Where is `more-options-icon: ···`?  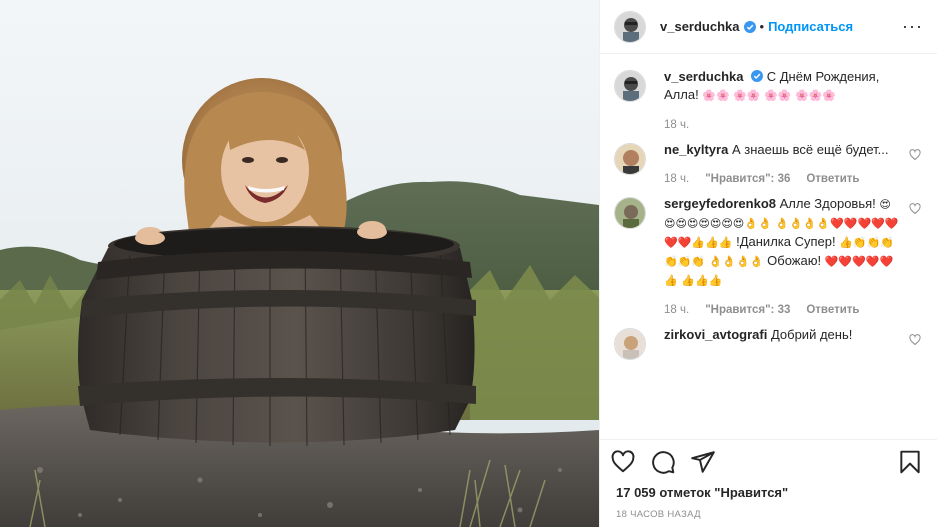
more-options-icon: ··· is located at coordinates (912, 26).